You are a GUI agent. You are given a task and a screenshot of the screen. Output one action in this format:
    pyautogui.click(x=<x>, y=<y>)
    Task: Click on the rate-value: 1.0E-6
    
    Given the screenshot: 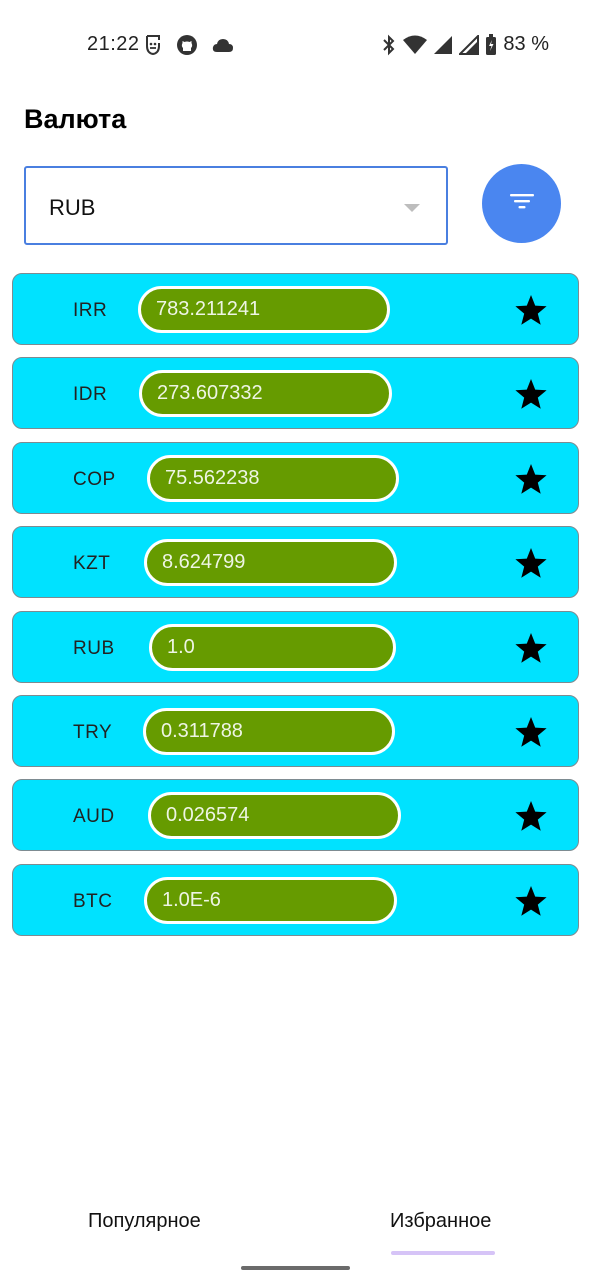 What is the action you would take?
    pyautogui.click(x=270, y=900)
    